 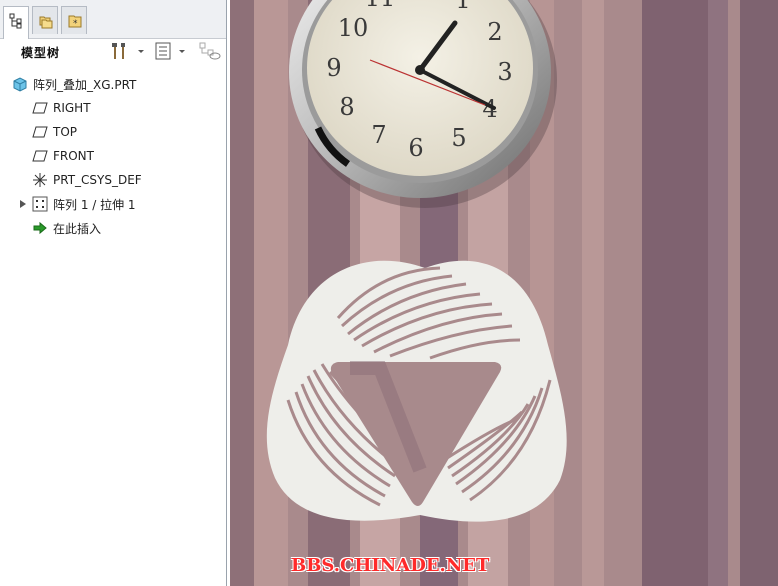 I want to click on svg-text: 10, so click(x=353, y=28).